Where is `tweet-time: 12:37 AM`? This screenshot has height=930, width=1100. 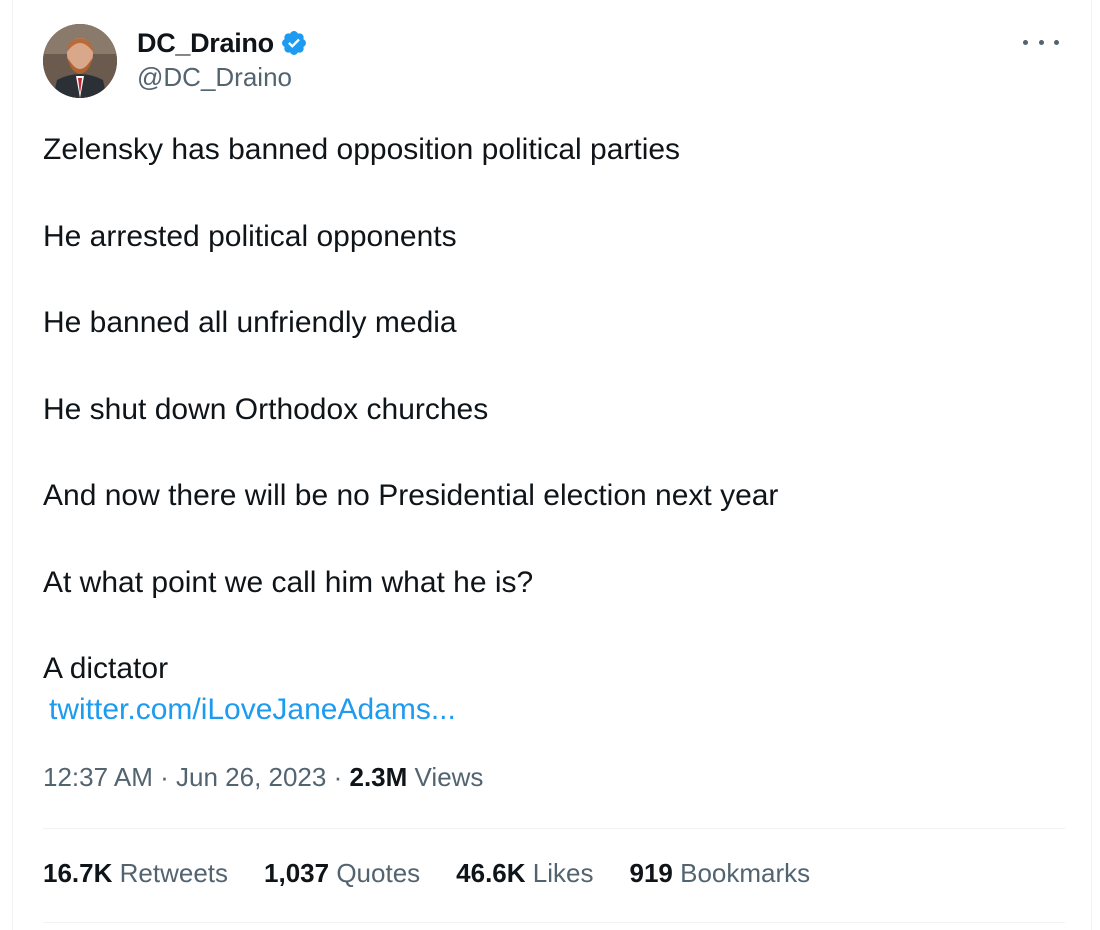
tweet-time: 12:37 AM is located at coordinates (98, 777).